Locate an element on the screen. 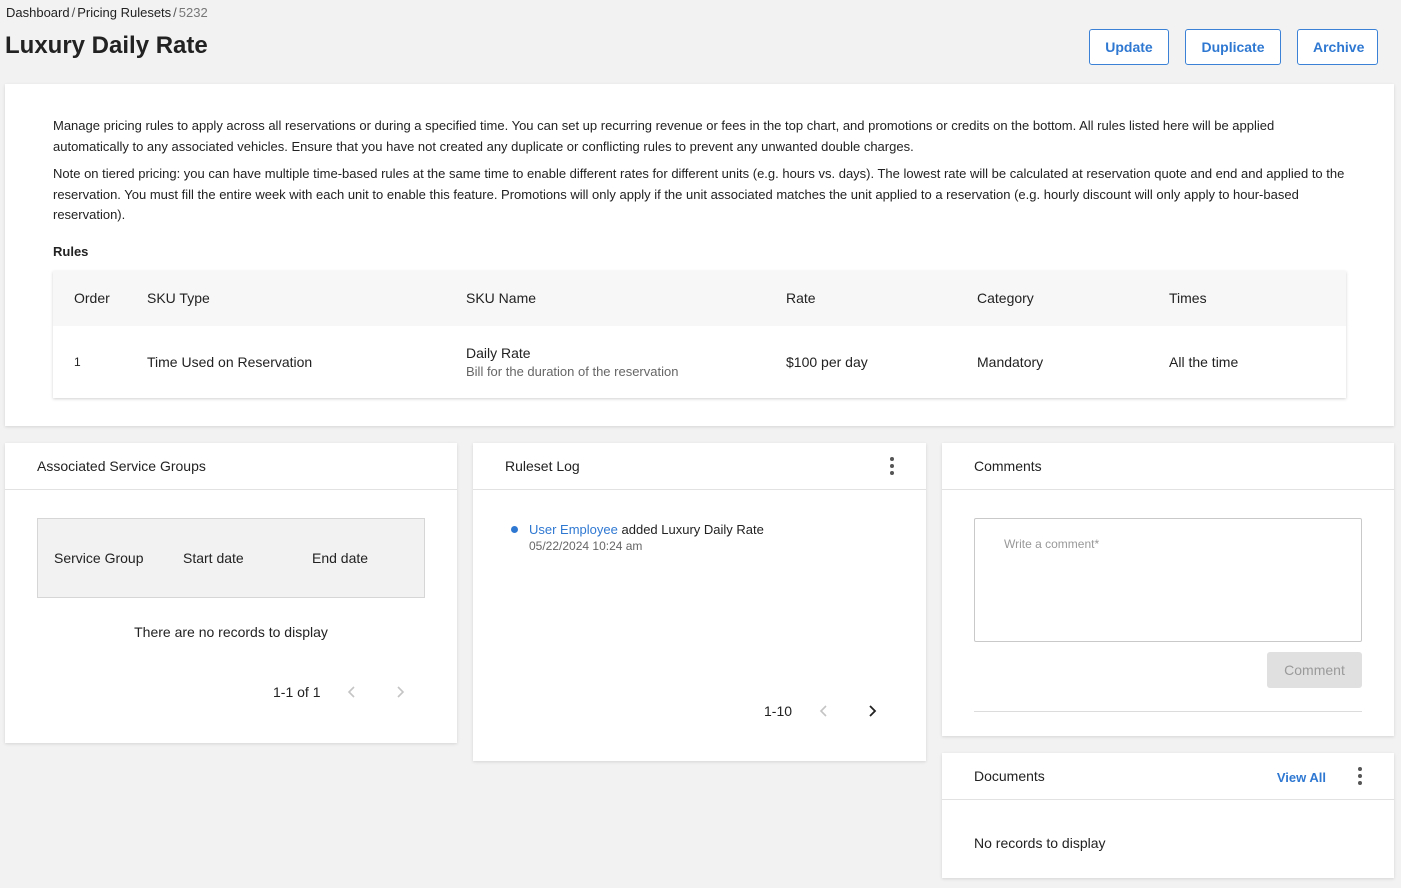  column-header-times: Times is located at coordinates (1188, 298).